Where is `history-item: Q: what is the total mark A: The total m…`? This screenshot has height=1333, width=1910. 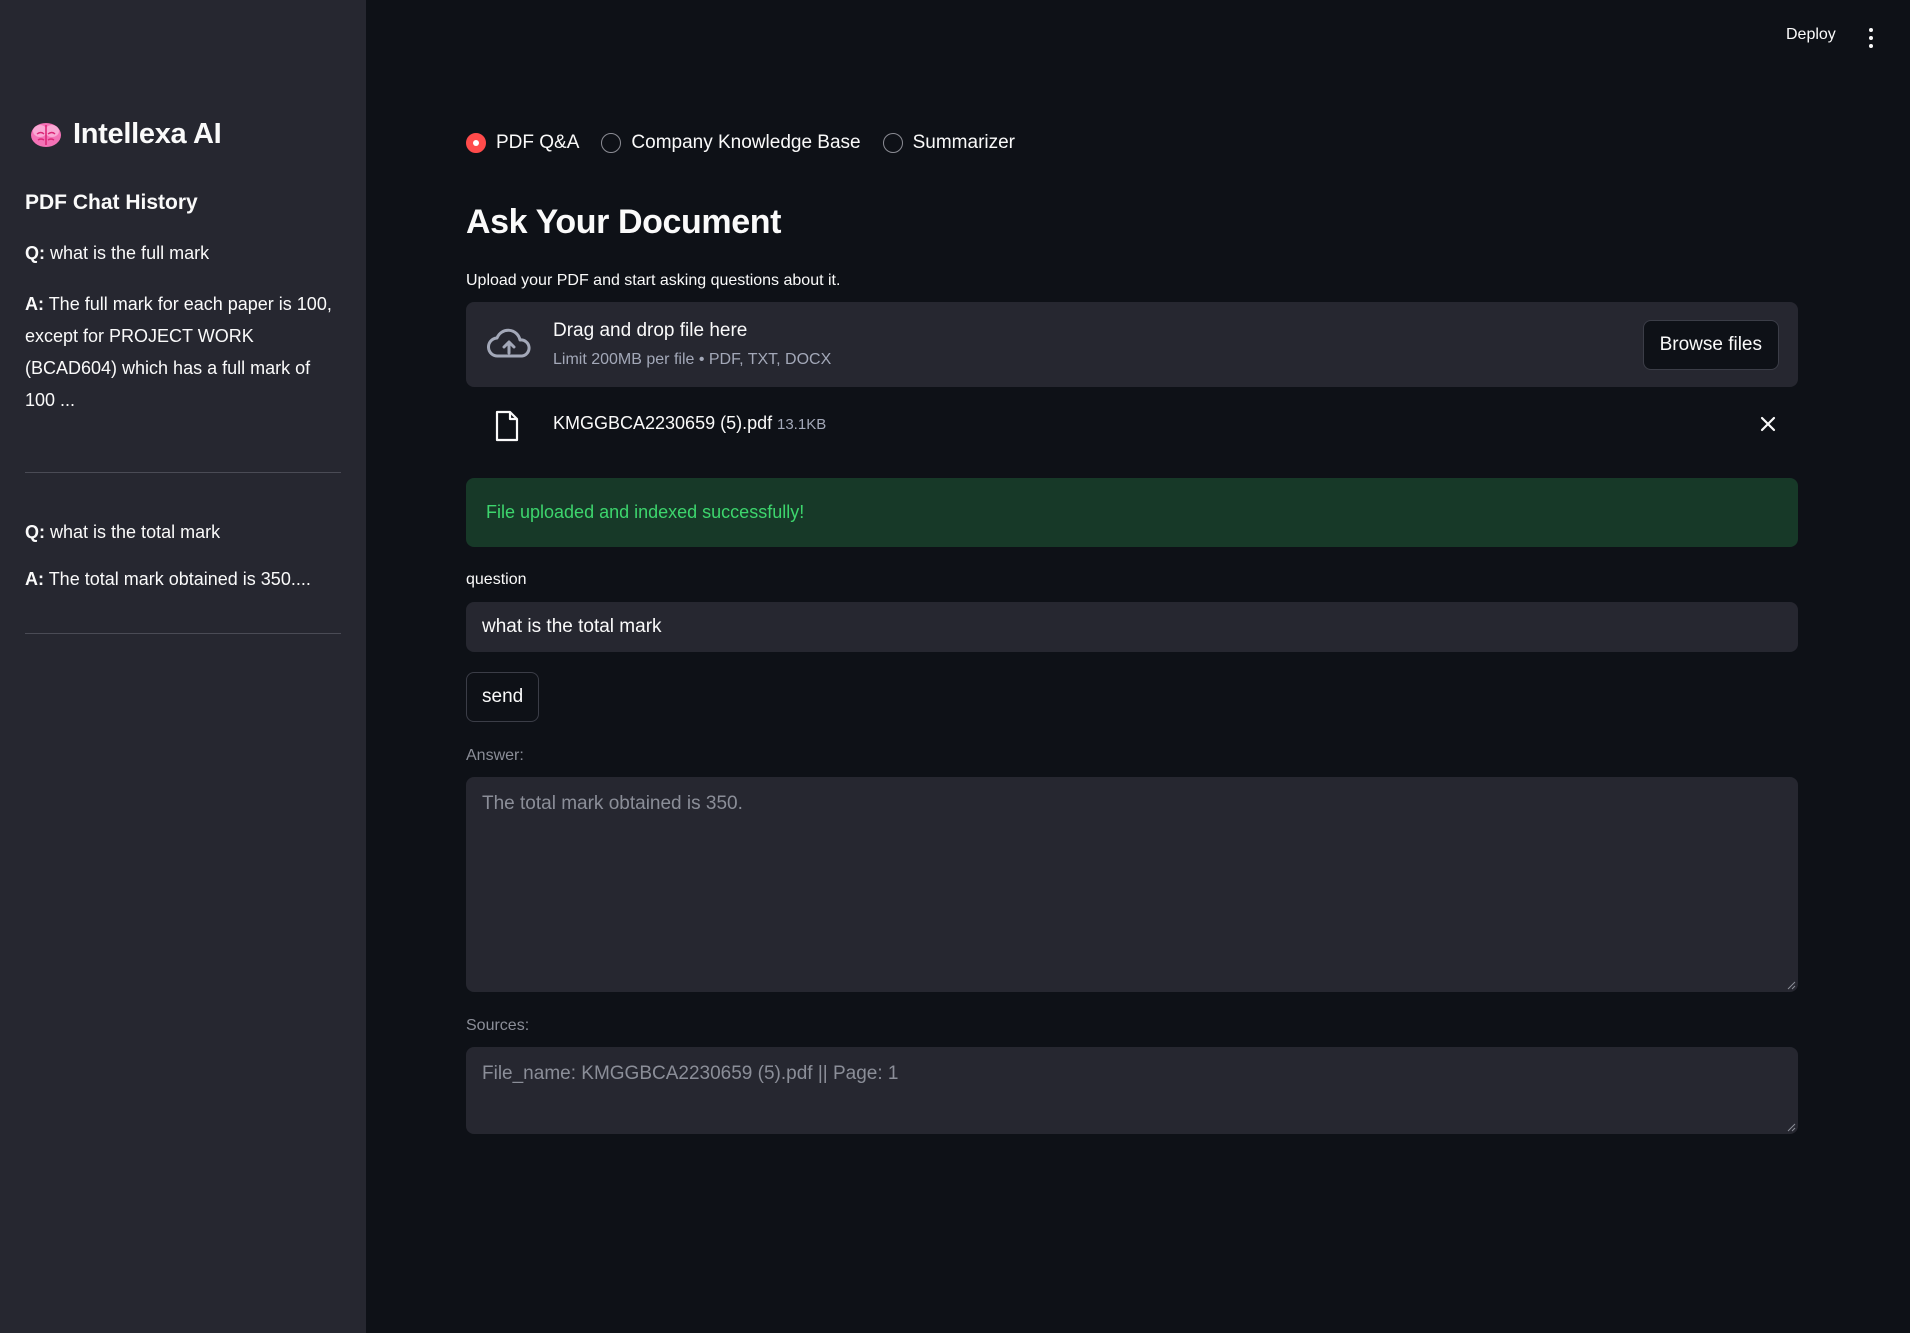 history-item: Q: what is the total mark A: The total m… is located at coordinates (183, 575).